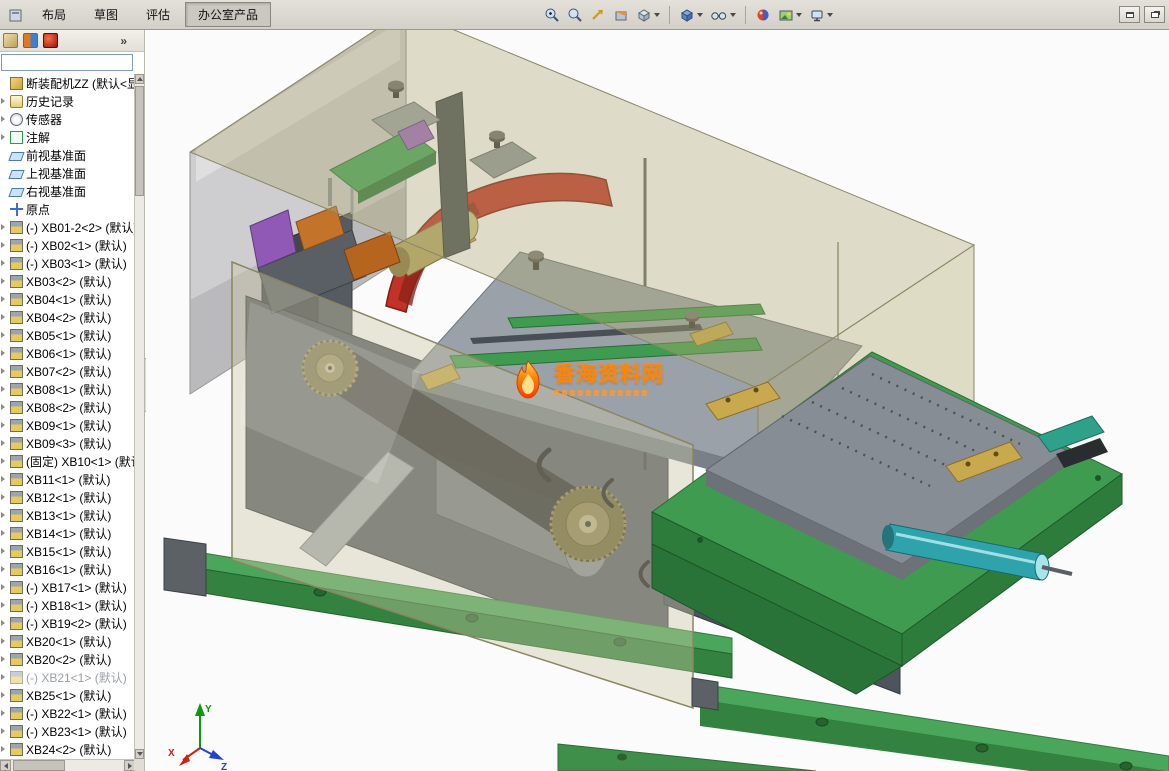 Image resolution: width=1169 pixels, height=771 pixels. What do you see at coordinates (67, 461) in the screenshot?
I see `tree-item: (固定) XB10<1> (默认)` at bounding box center [67, 461].